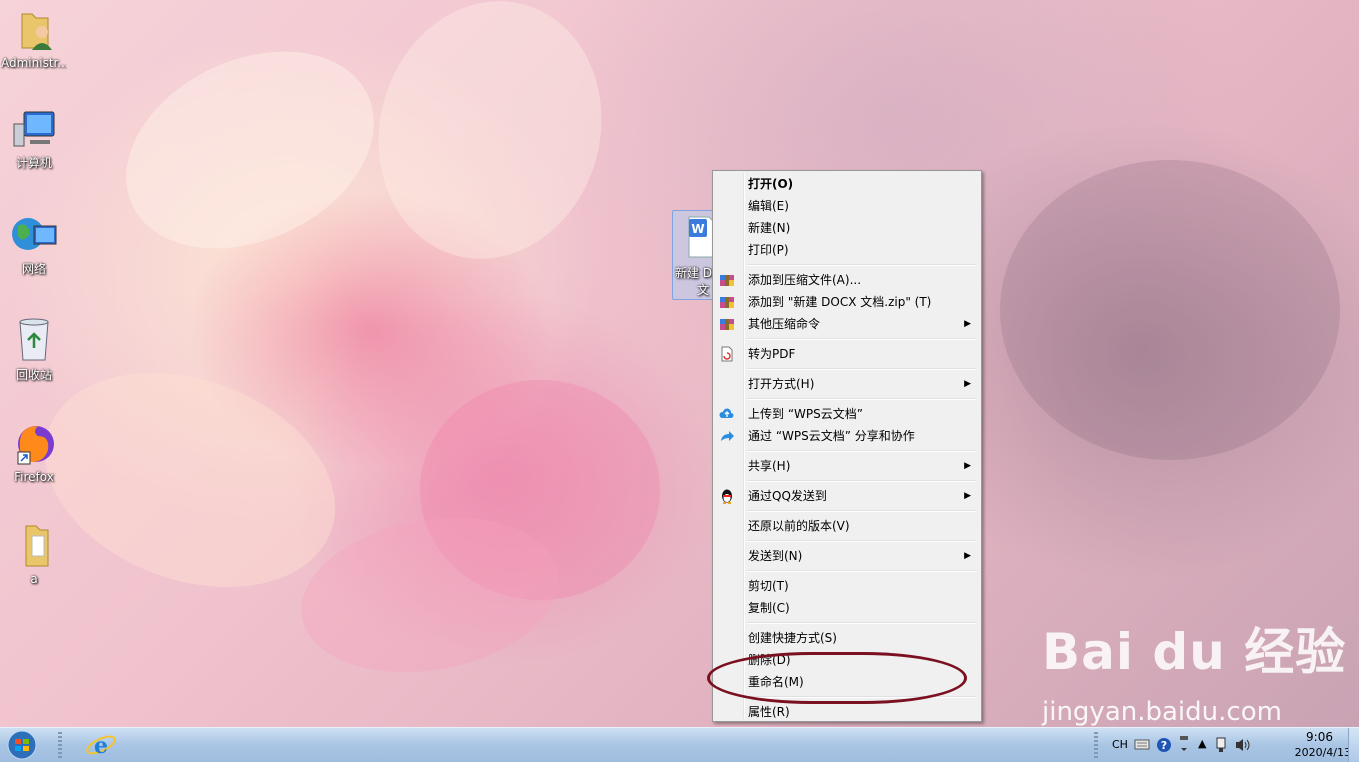  I want to click on input-language-indicator: CH, so click(1120, 744).